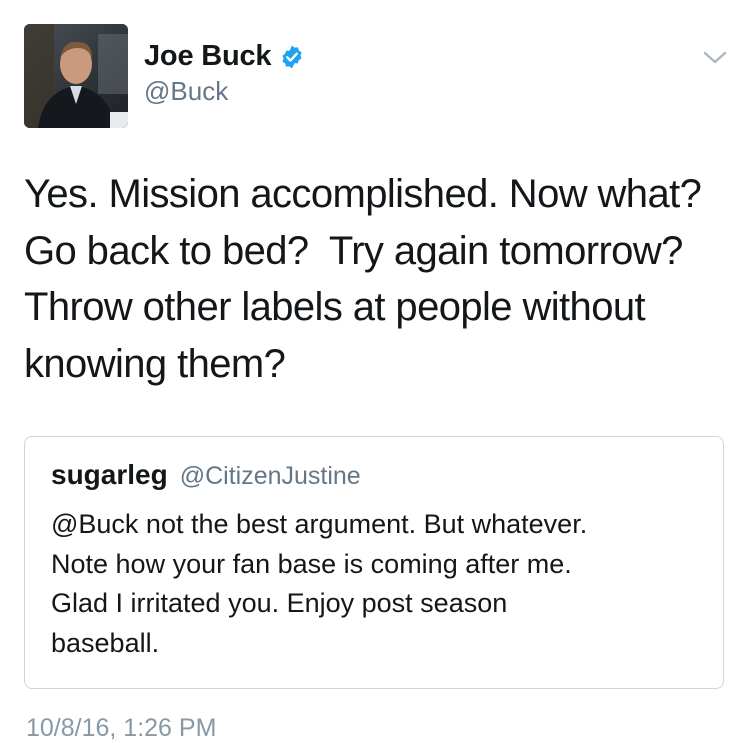  What do you see at coordinates (279, 603) in the screenshot?
I see `quoted-tweet-line: Glad I irritated you. Enjoy post season` at bounding box center [279, 603].